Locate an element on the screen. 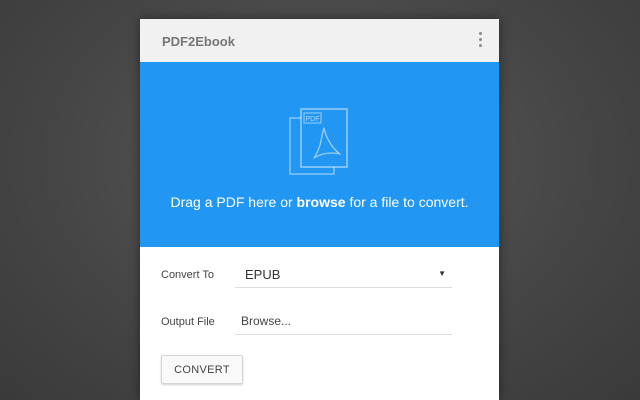 The image size is (640, 400). app-title: PDF2Ebook is located at coordinates (198, 41).